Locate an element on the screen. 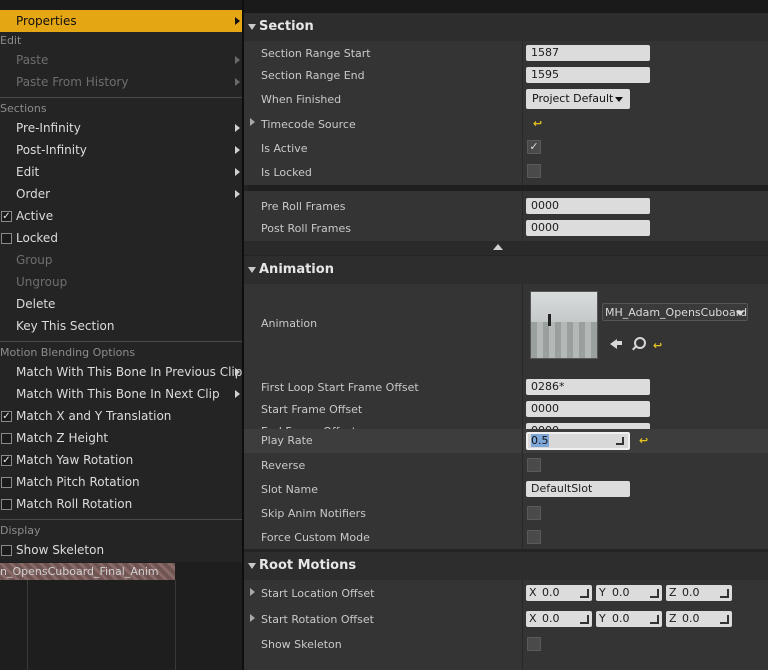 This screenshot has width=768, height=670. menu-item-match-xy-translation: ✓ Match X and Y Translation is located at coordinates (121, 416).